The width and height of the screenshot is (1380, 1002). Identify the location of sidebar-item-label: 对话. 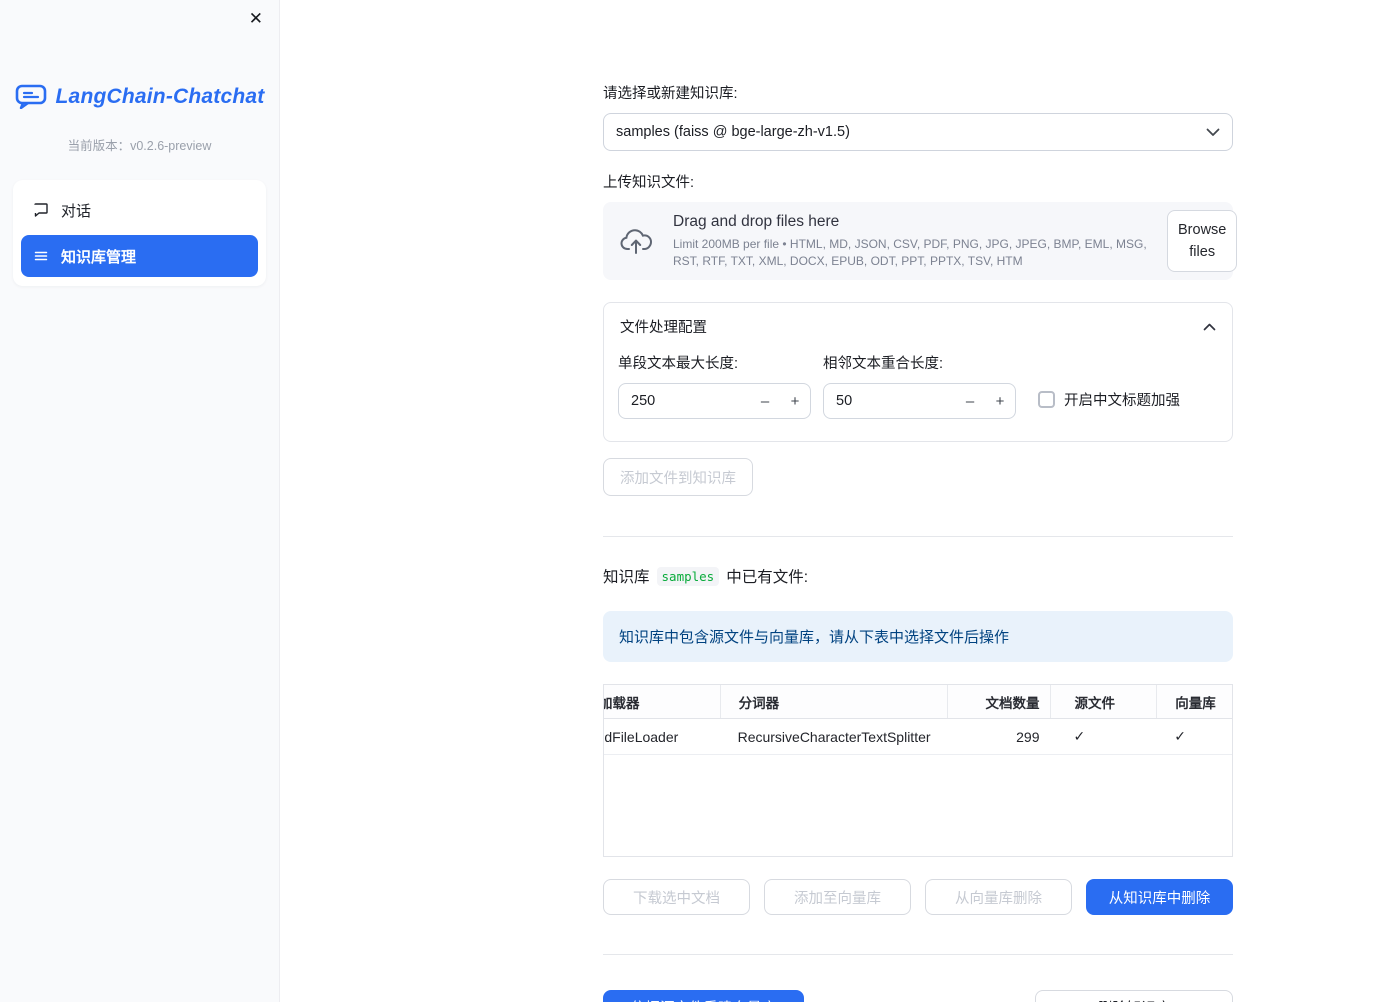
(76, 211).